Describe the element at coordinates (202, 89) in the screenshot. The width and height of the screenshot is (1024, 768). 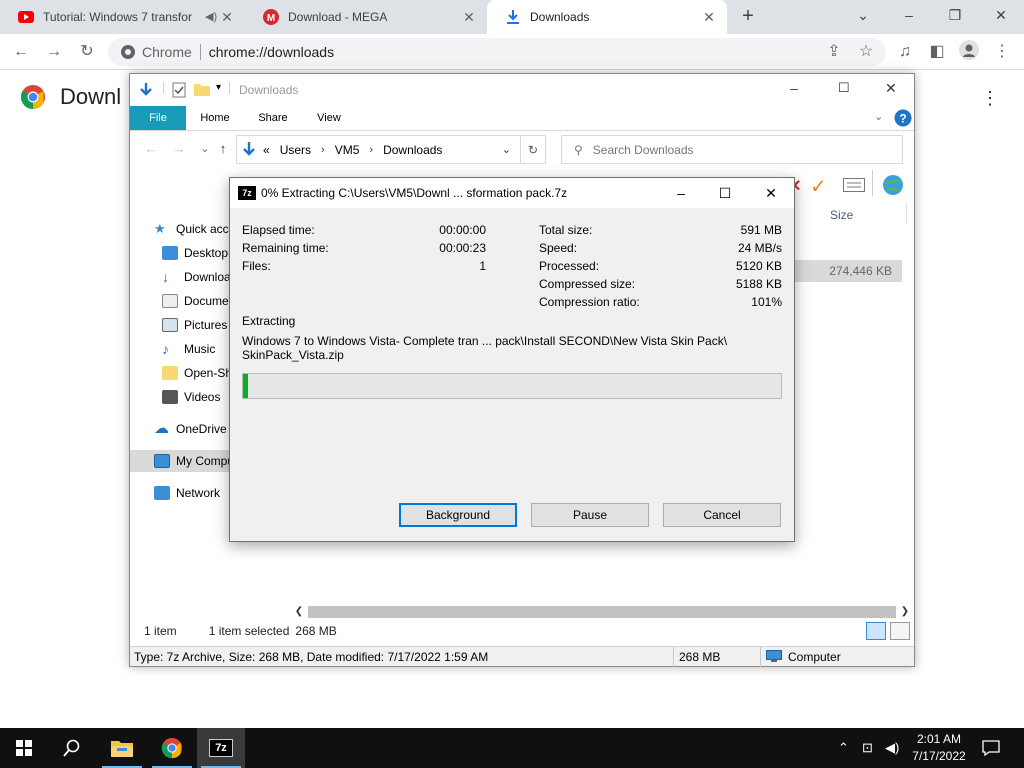
I see `new-folder-icon` at that location.